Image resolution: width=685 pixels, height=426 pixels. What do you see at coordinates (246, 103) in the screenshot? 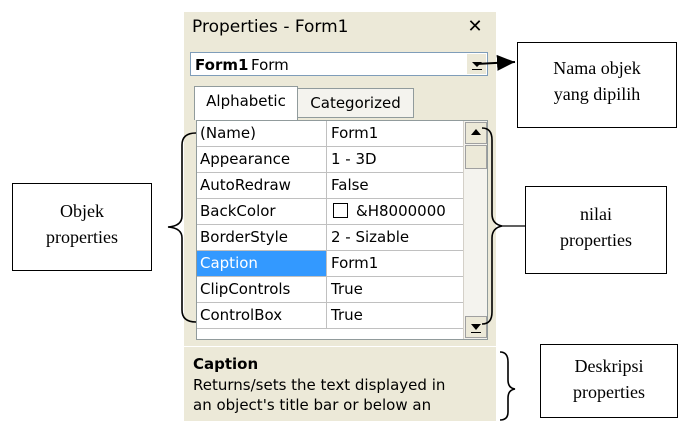
I see `tab-alphabetic: Alphabetic` at bounding box center [246, 103].